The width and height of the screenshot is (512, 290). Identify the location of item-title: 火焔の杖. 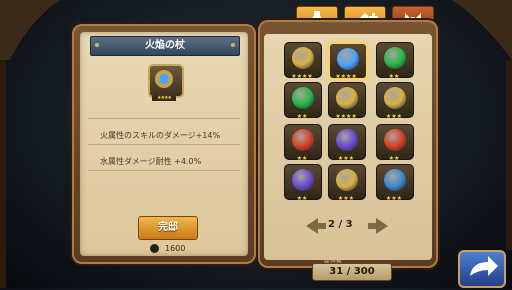
(165, 45).